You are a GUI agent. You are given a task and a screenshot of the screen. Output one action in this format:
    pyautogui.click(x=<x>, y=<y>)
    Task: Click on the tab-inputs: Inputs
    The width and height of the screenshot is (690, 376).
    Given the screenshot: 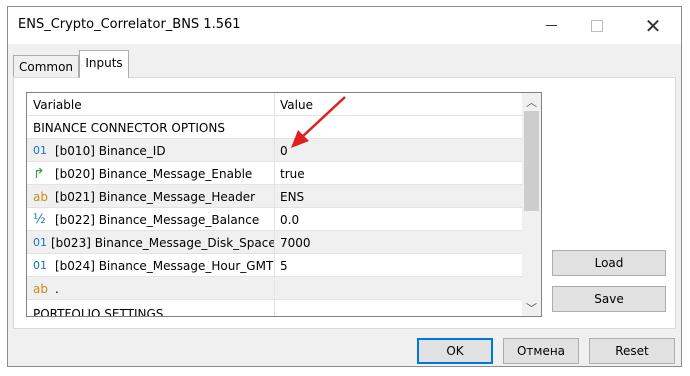 What is the action you would take?
    pyautogui.click(x=104, y=64)
    